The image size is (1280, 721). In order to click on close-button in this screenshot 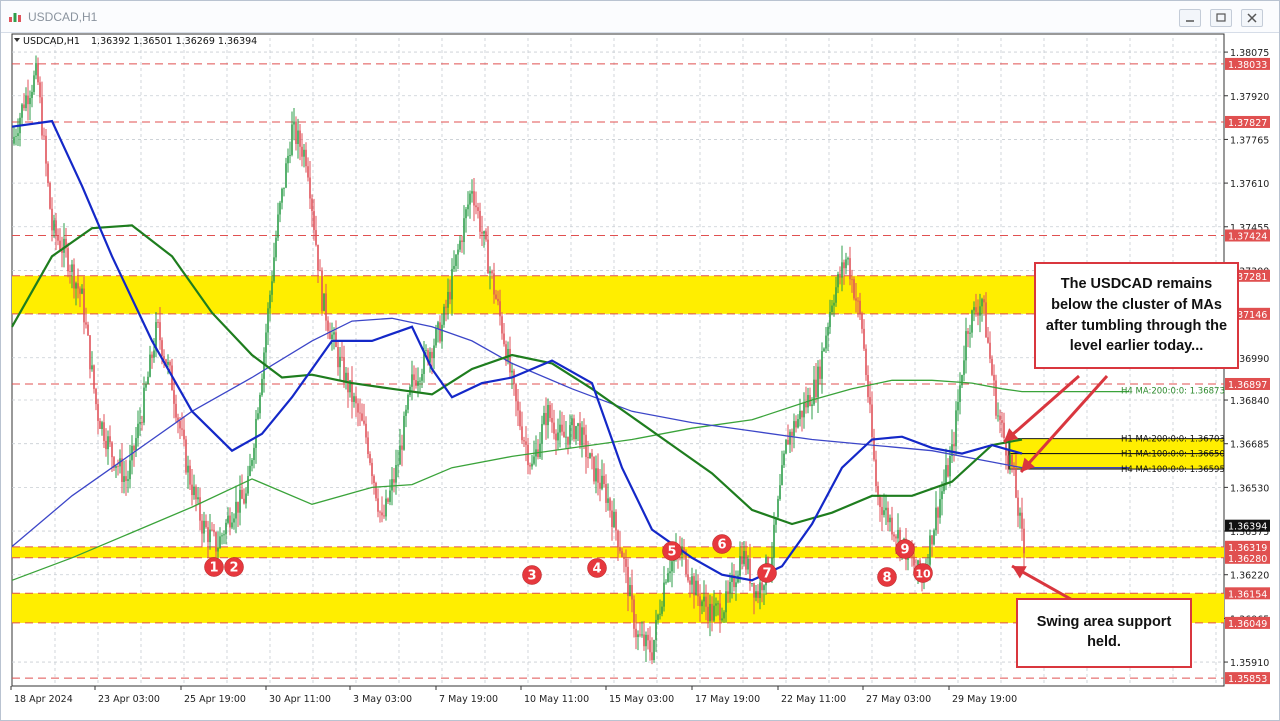, I will do `click(1252, 18)`.